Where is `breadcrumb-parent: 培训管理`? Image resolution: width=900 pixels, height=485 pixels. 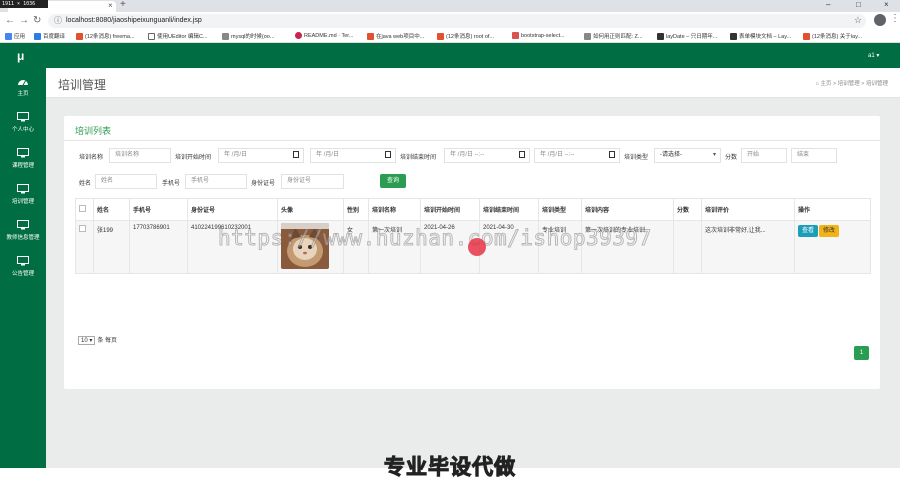
breadcrumb-parent: 培训管理 is located at coordinates (849, 84).